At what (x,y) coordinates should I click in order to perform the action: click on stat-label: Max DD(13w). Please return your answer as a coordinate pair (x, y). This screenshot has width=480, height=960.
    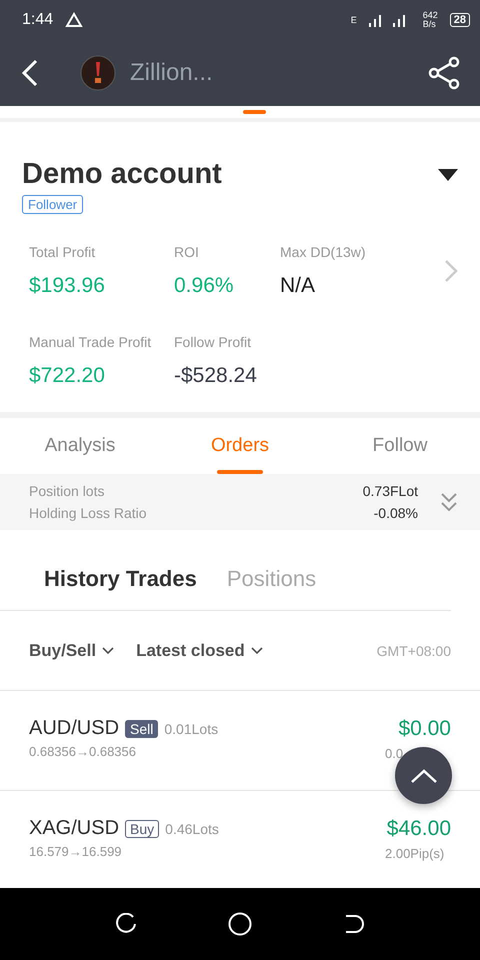
    Looking at the image, I should click on (323, 252).